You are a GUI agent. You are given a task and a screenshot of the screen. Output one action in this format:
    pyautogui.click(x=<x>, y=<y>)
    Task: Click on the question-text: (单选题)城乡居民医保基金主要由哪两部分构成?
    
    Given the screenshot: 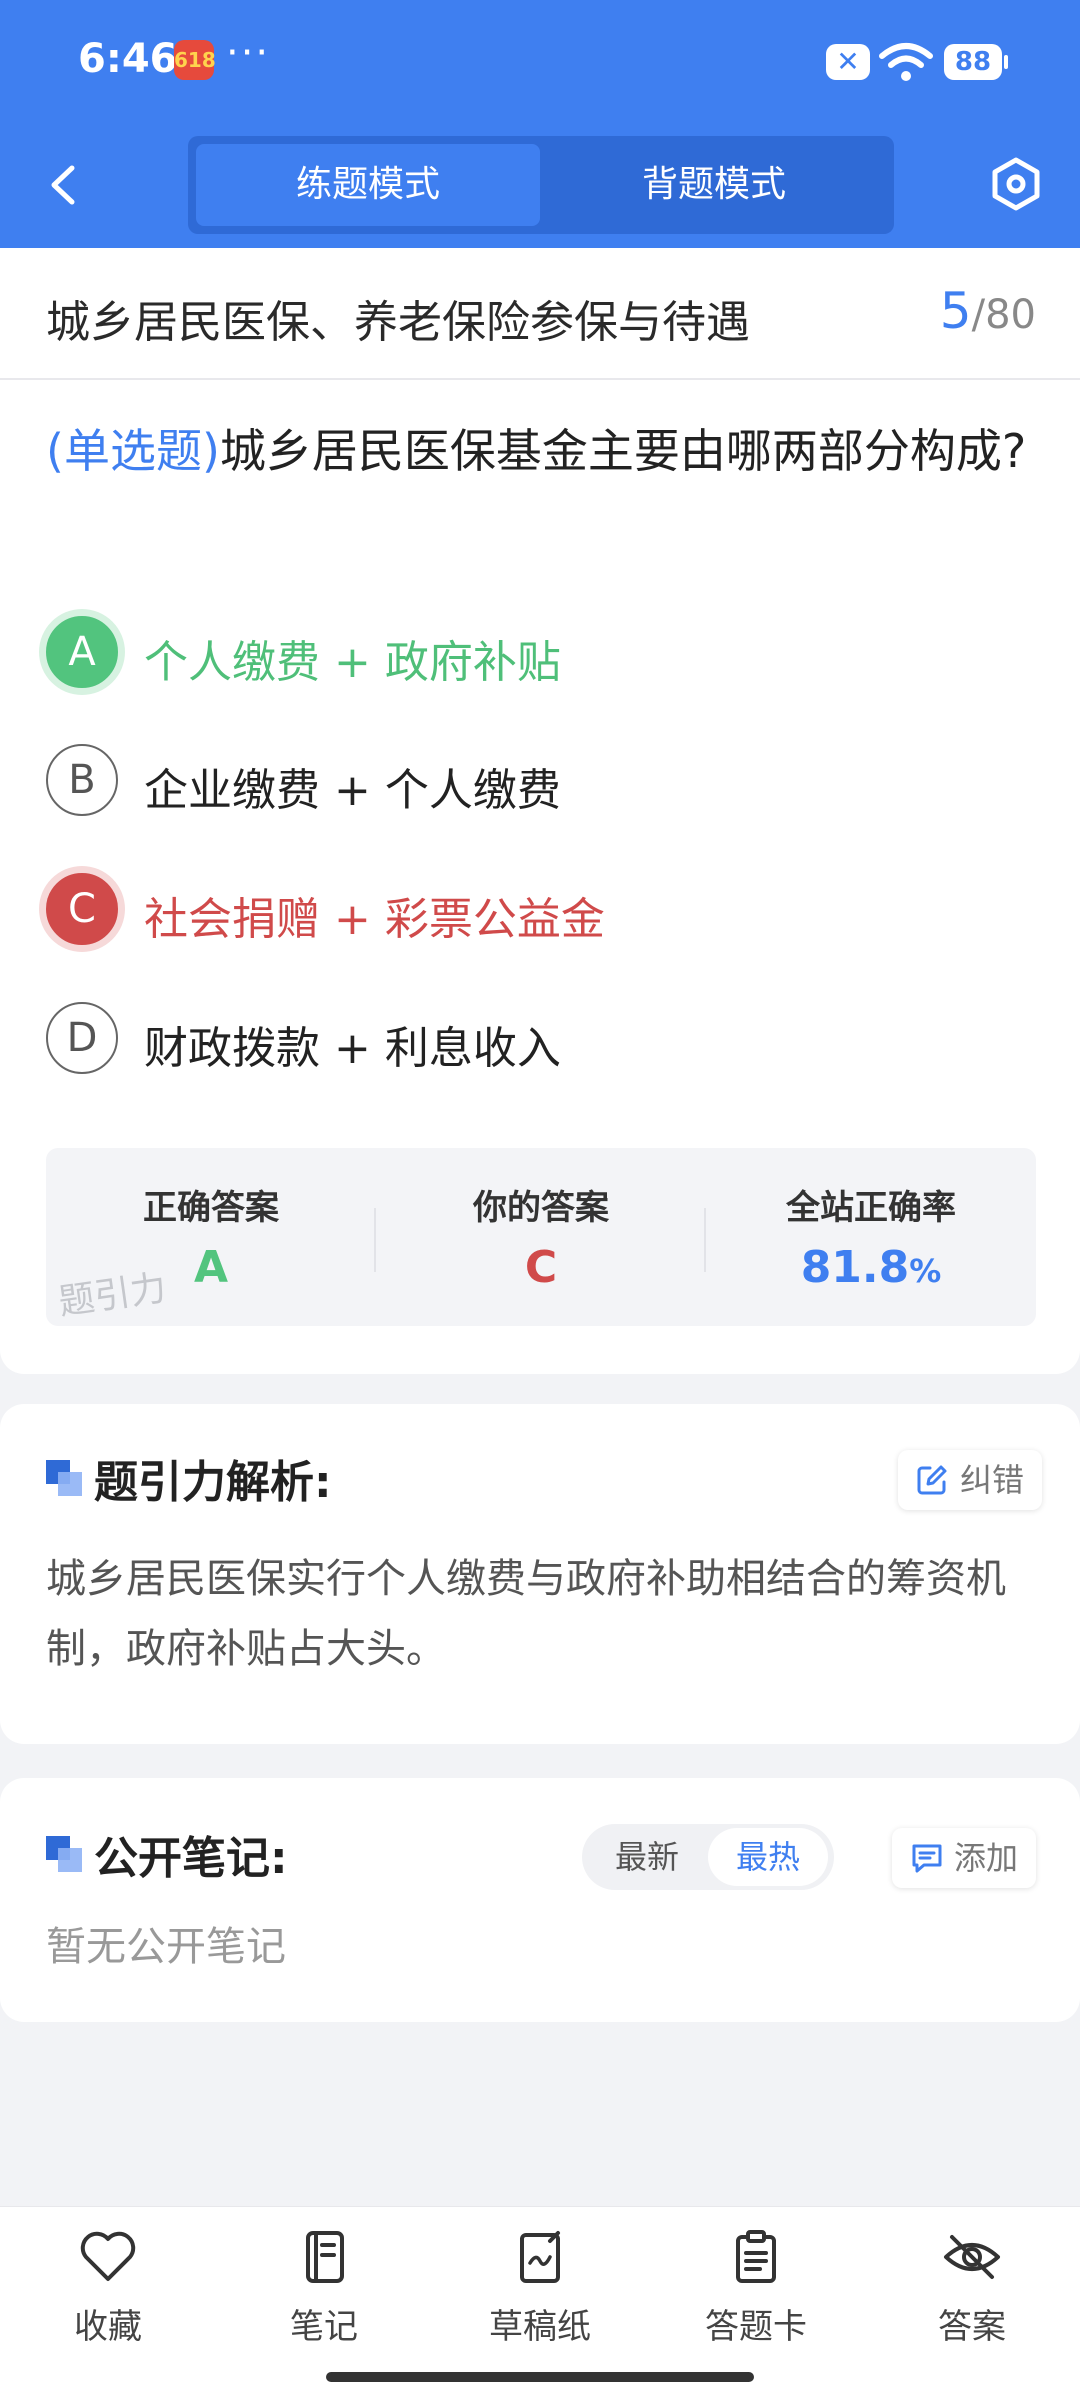 What is the action you would take?
    pyautogui.click(x=541, y=451)
    